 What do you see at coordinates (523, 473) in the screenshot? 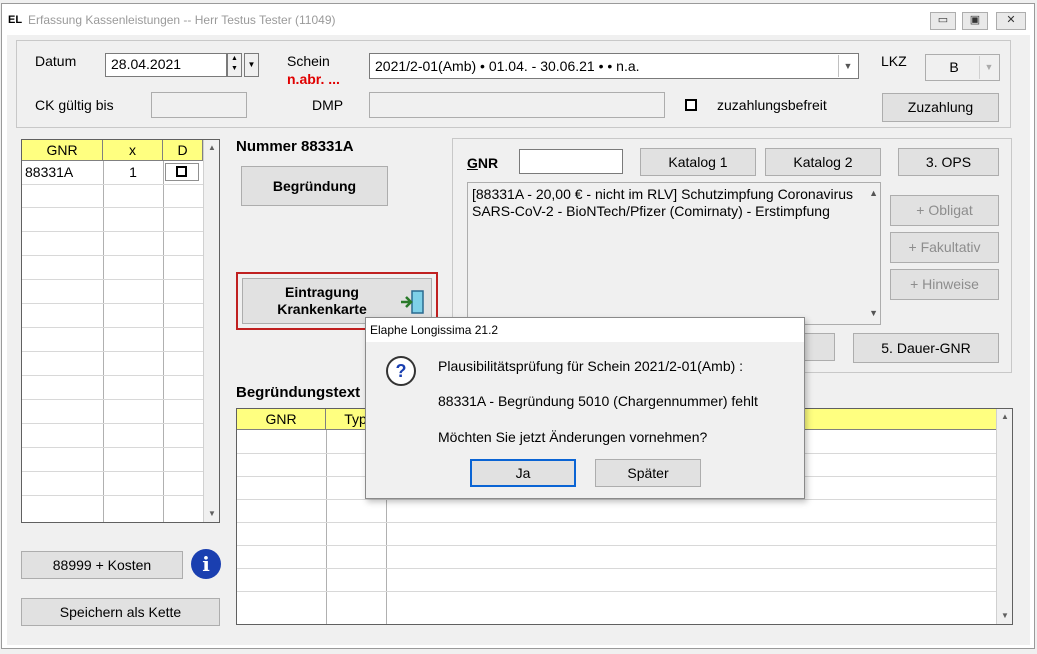
I see `ja-button: Ja` at bounding box center [523, 473].